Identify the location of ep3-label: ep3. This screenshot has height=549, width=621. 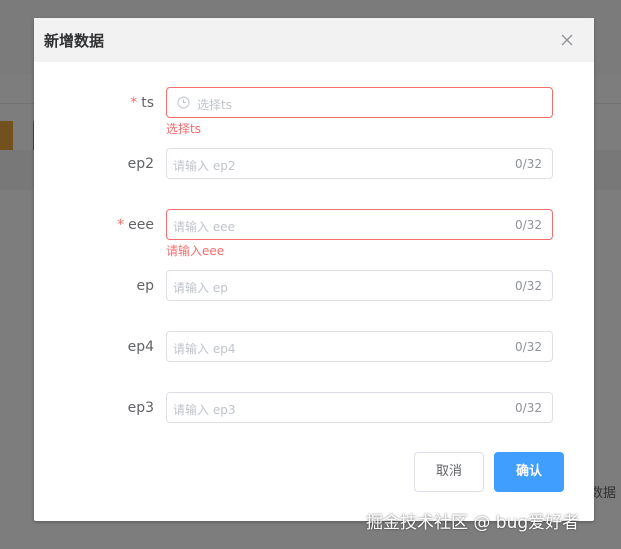
(140, 408).